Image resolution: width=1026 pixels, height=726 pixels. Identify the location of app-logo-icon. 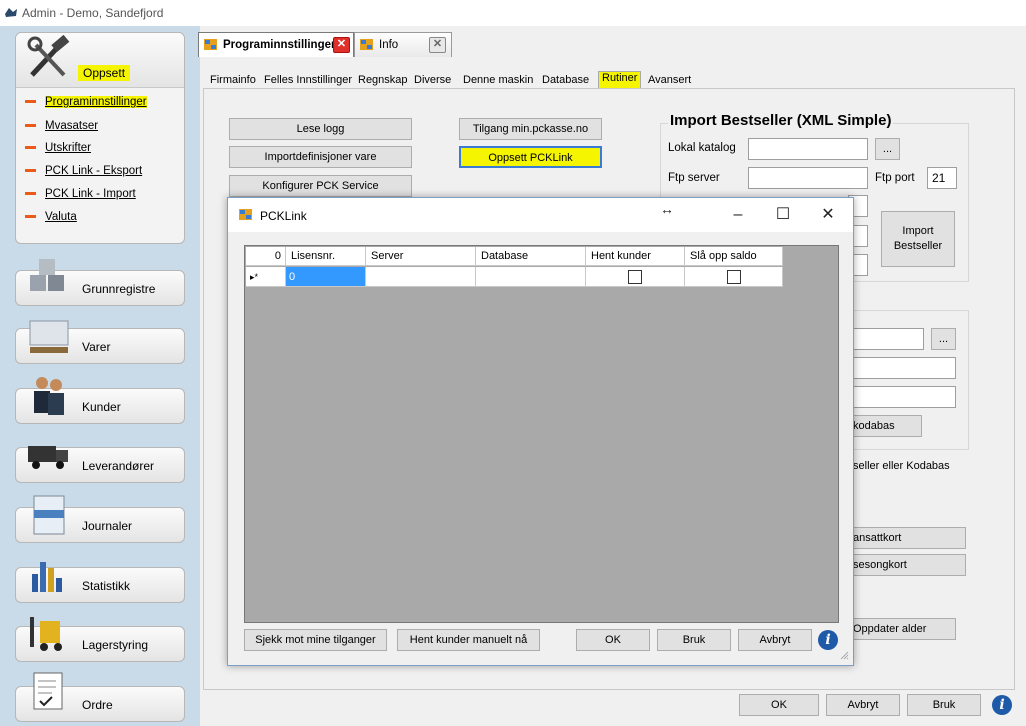
(11, 12).